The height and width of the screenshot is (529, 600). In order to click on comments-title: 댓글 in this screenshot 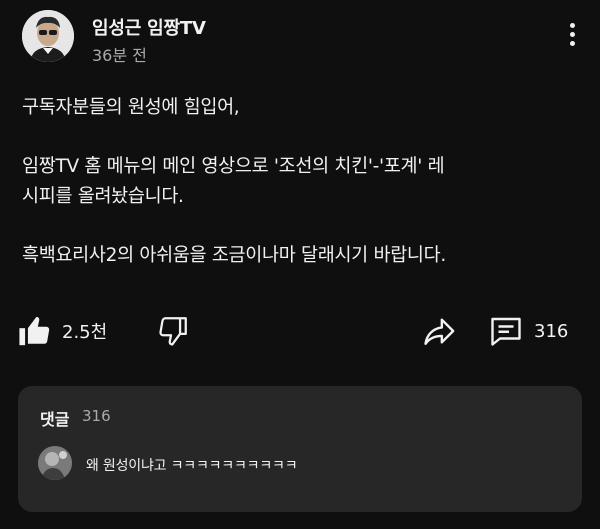, I will do `click(55, 419)`.